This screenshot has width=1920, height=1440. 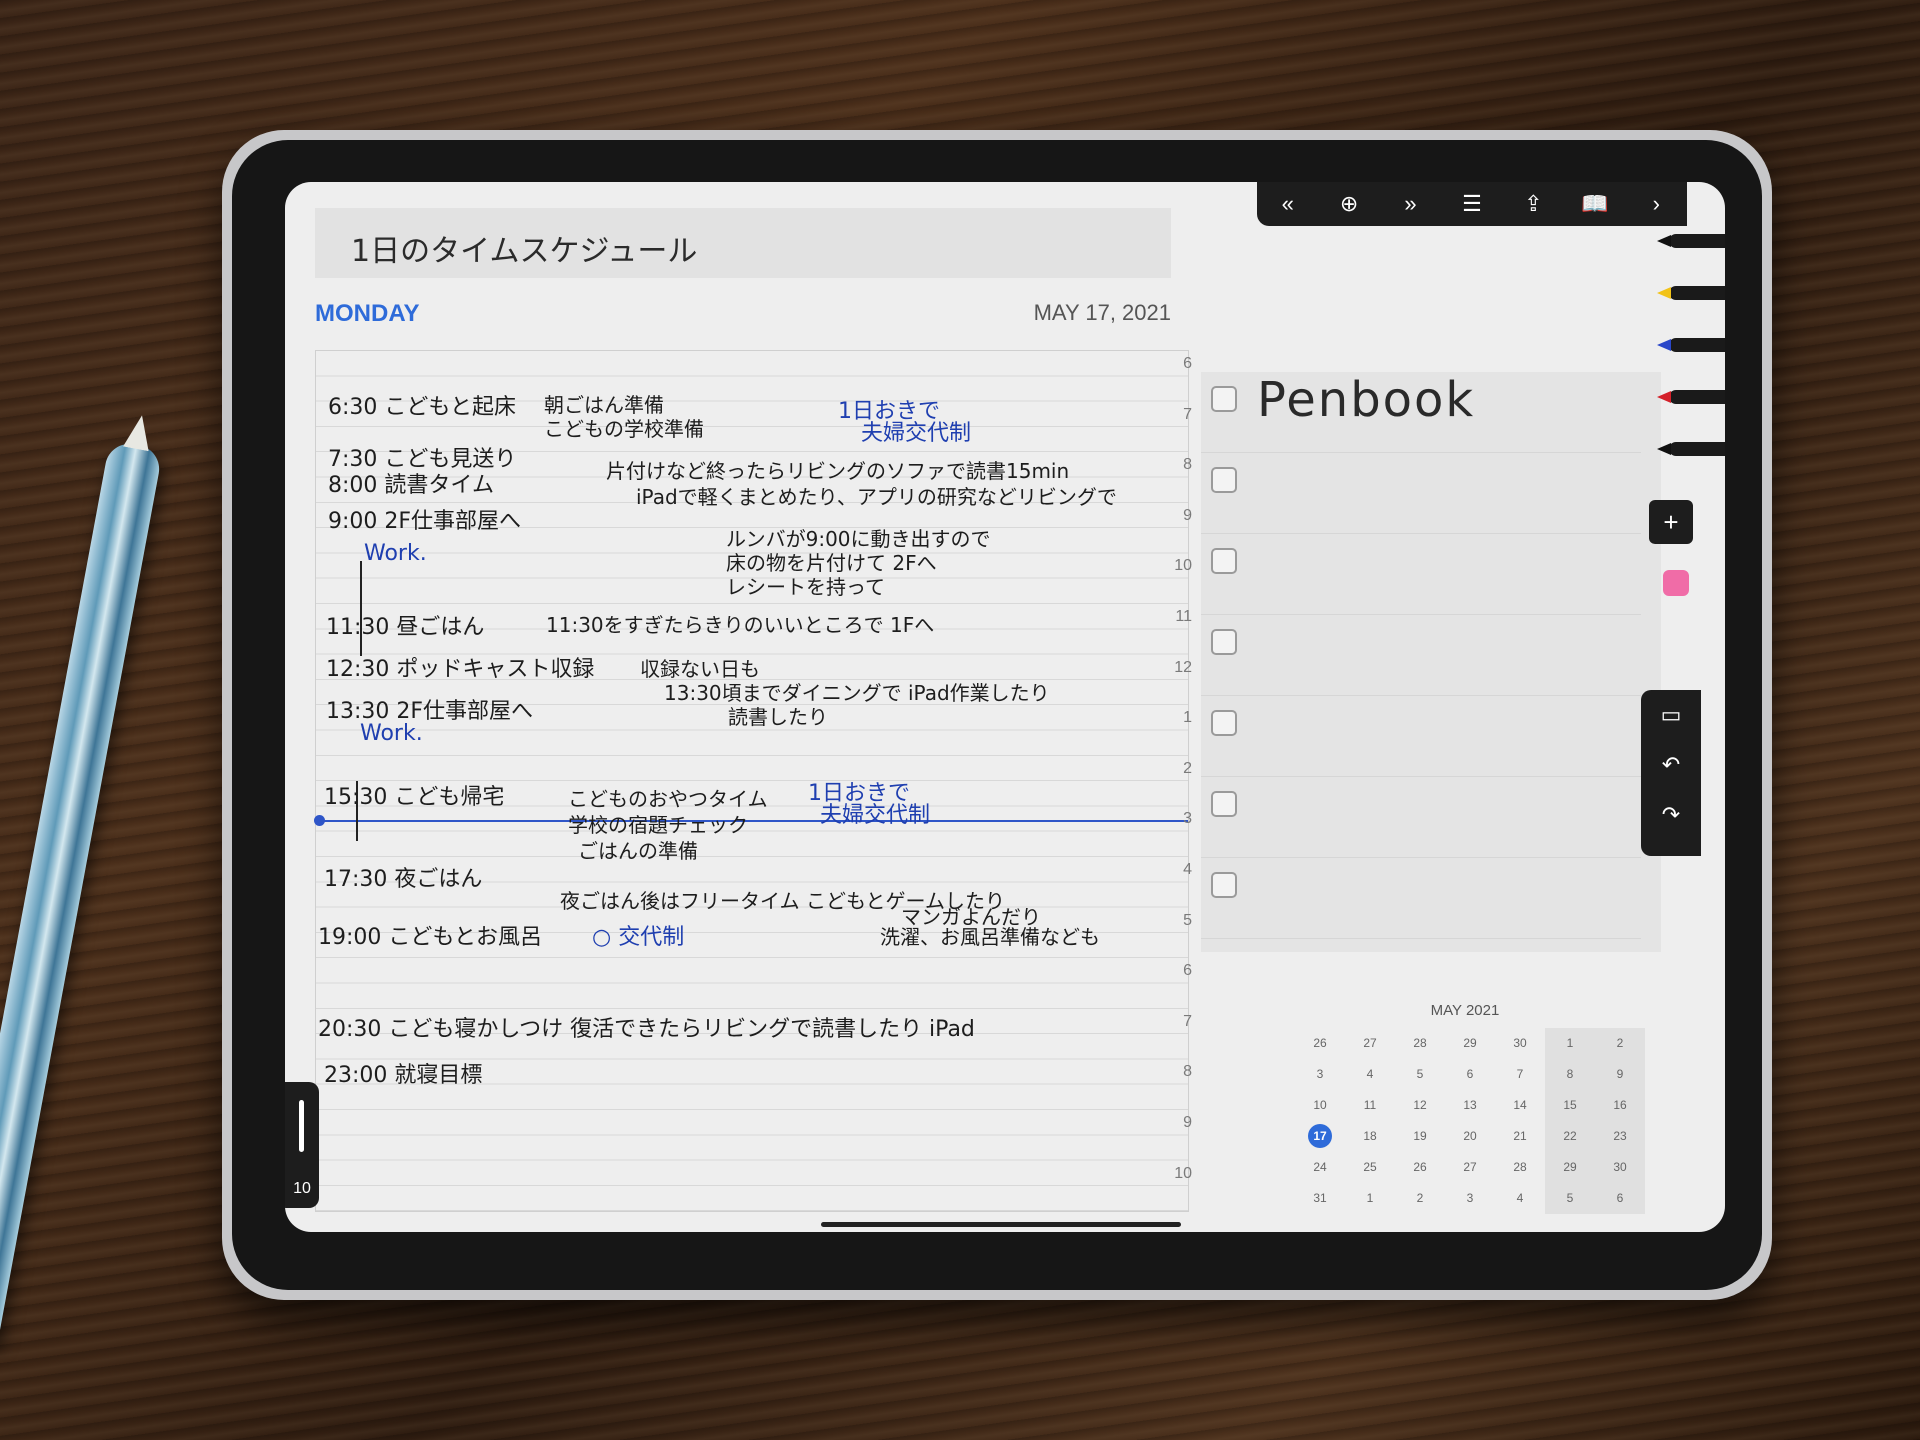 I want to click on red-pen, so click(x=1691, y=397).